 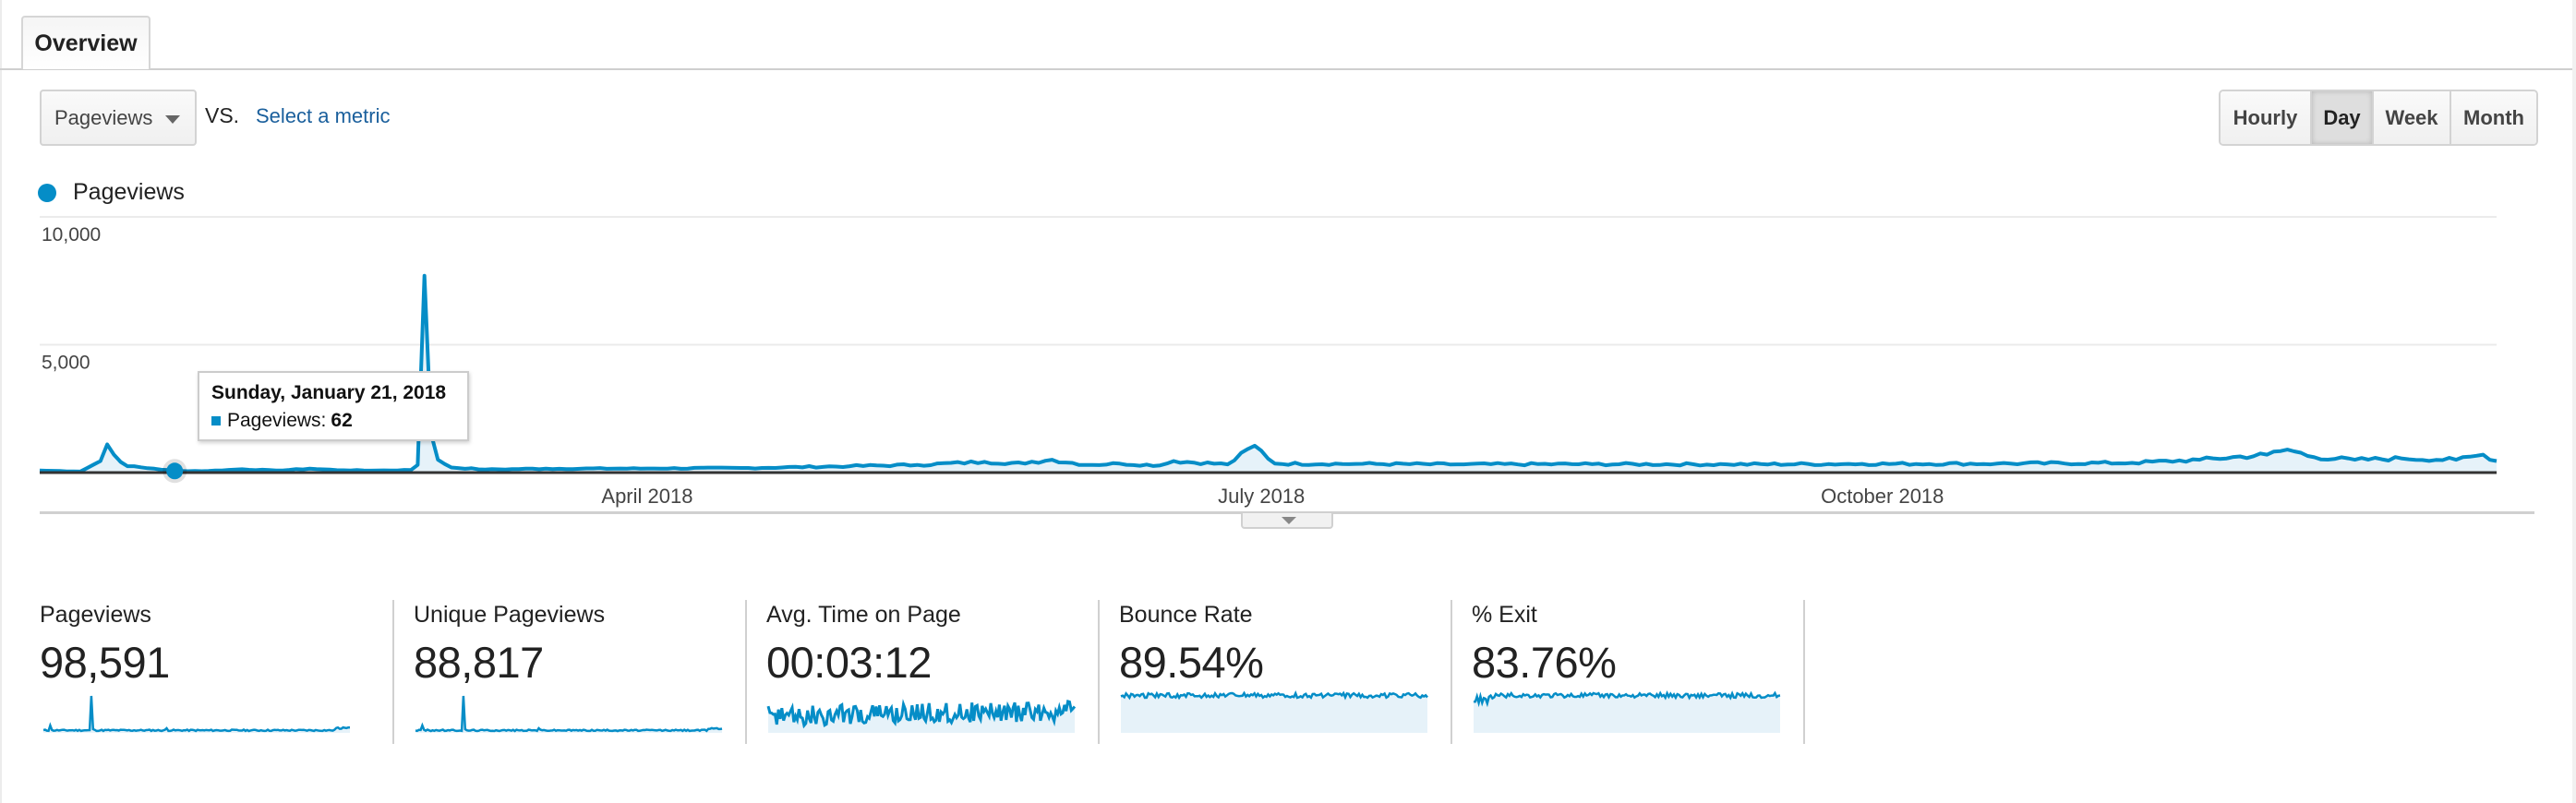 What do you see at coordinates (71, 235) in the screenshot?
I see `y-tick-label: 10,000` at bounding box center [71, 235].